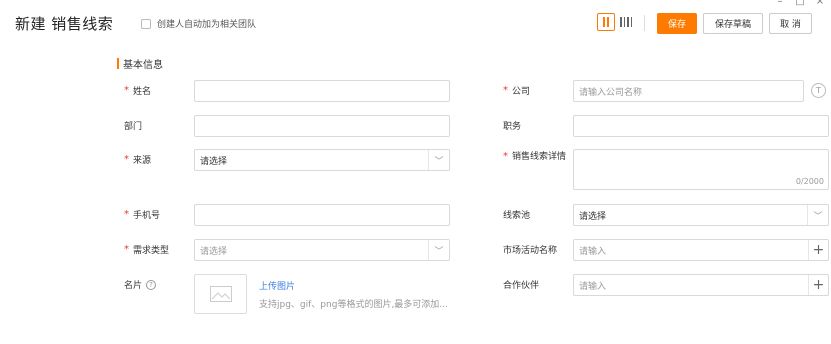 The width and height of the screenshot is (831, 344). I want to click on section-accent-bar, so click(118, 63).